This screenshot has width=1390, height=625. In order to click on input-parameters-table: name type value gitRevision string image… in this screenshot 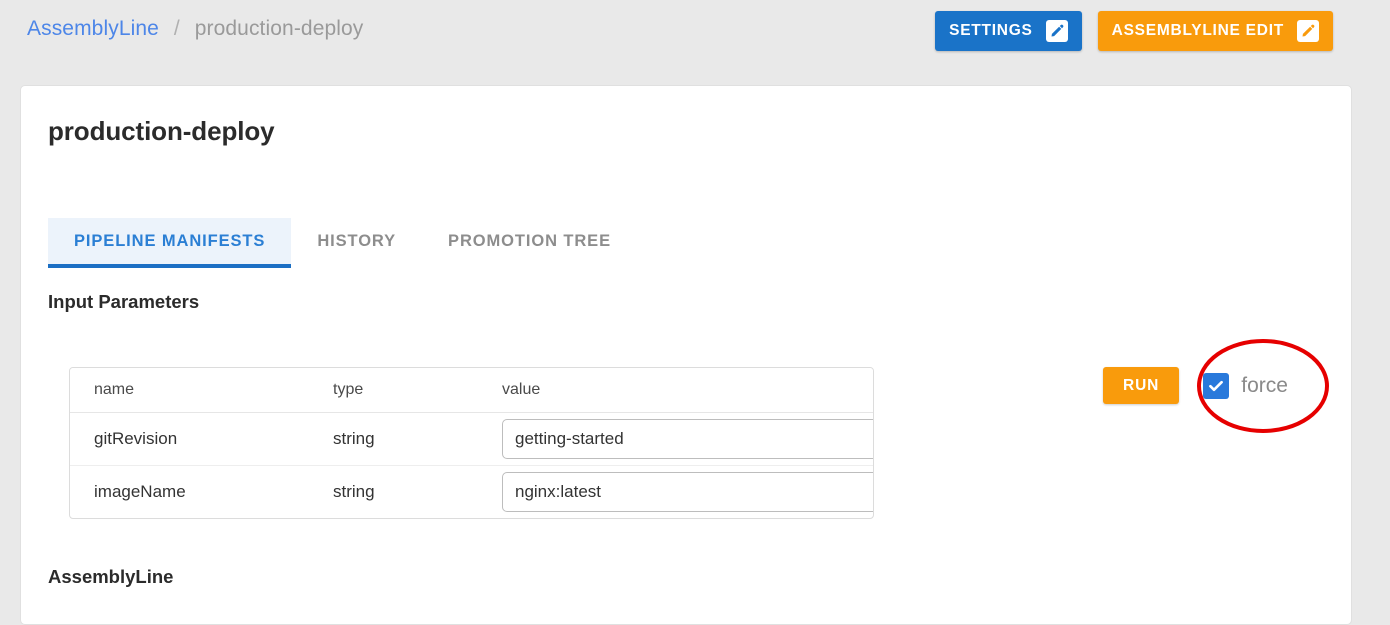, I will do `click(471, 443)`.